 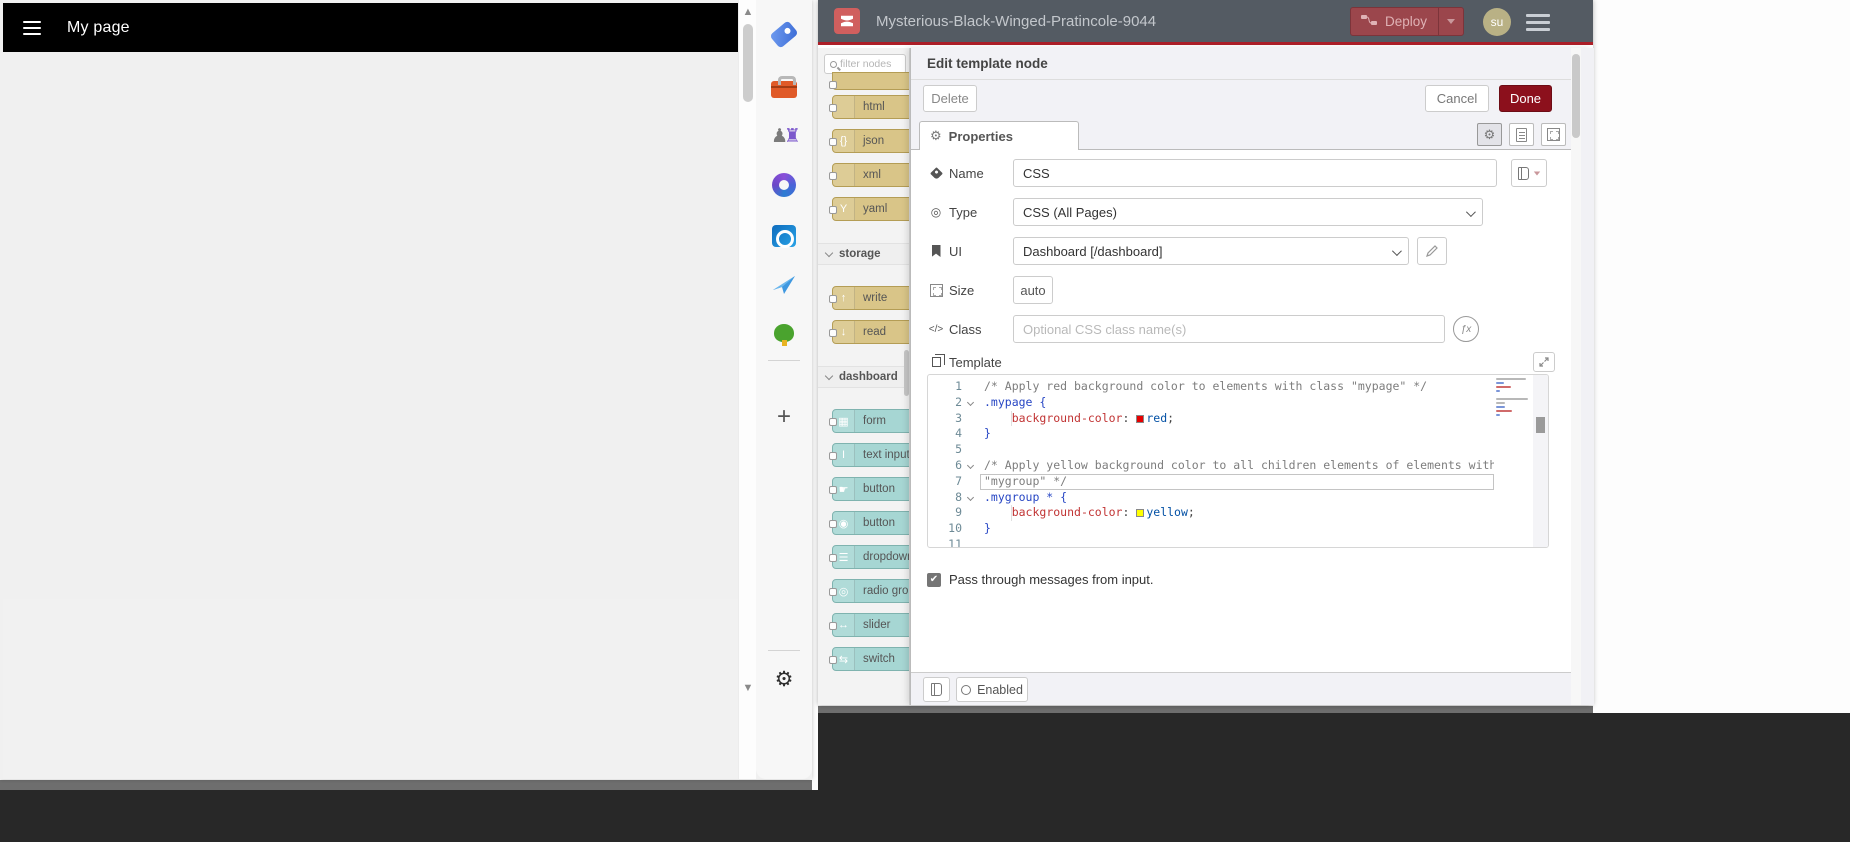 I want to click on ui-select: Dashboard [/dashboard], so click(x=1211, y=251).